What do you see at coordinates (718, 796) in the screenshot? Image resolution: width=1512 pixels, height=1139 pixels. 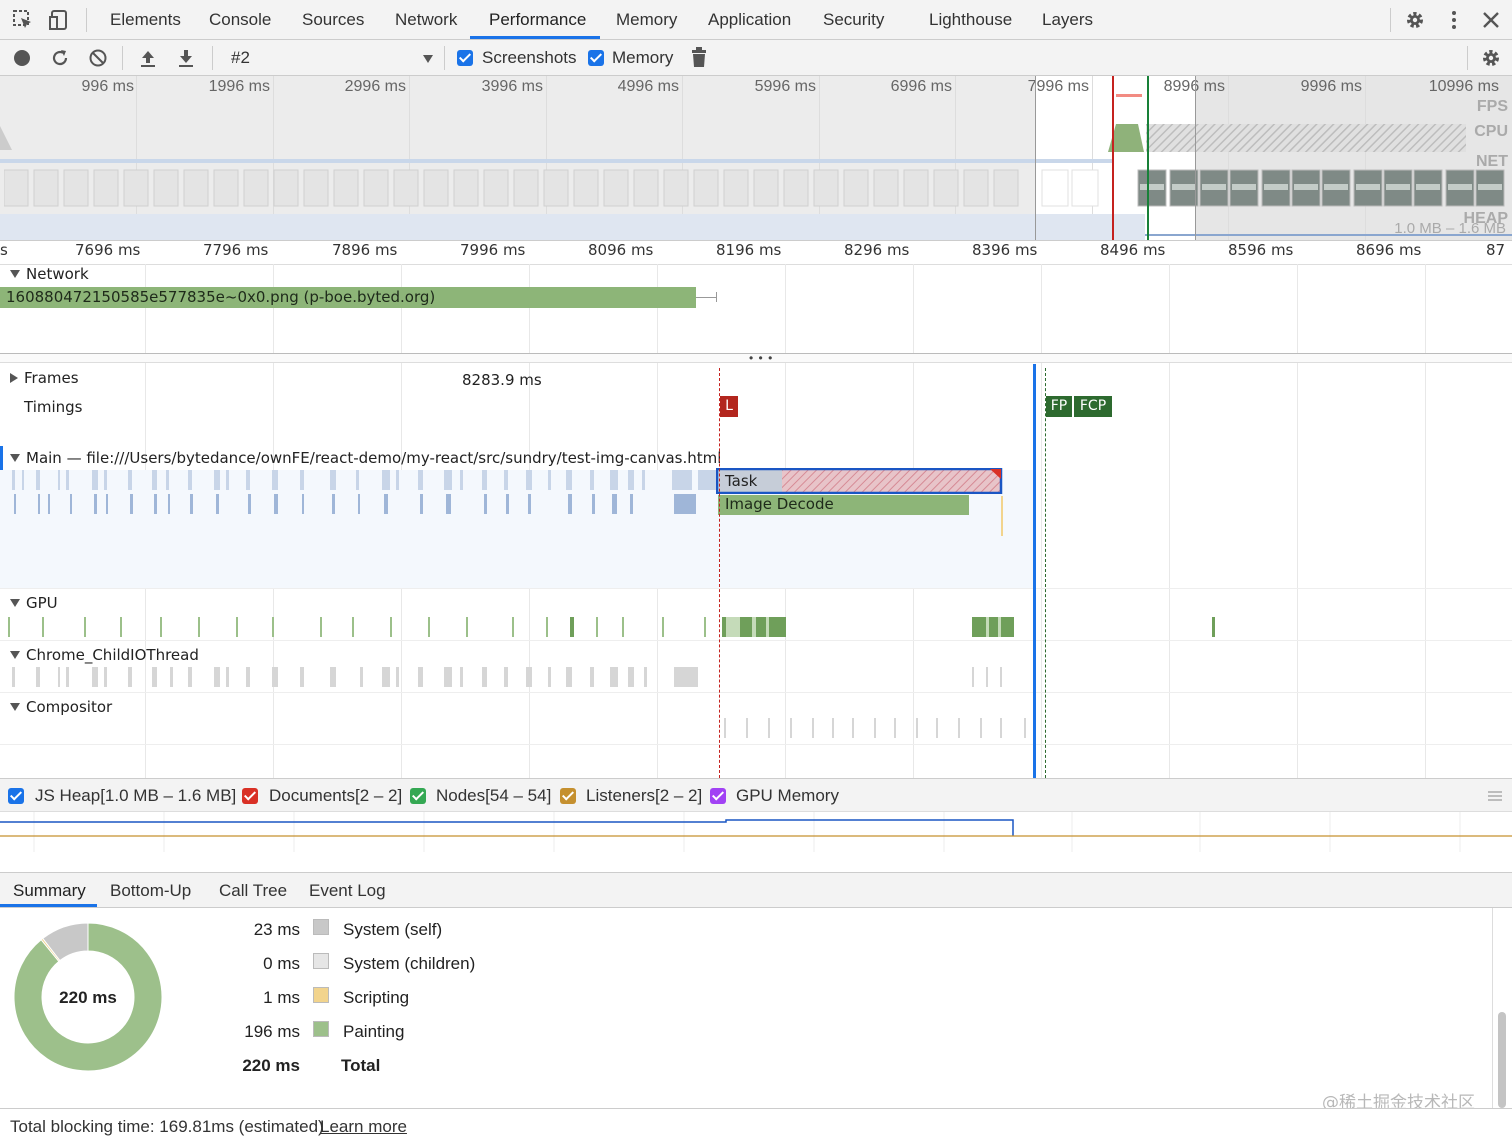 I see `gpu-memory-checkbox` at bounding box center [718, 796].